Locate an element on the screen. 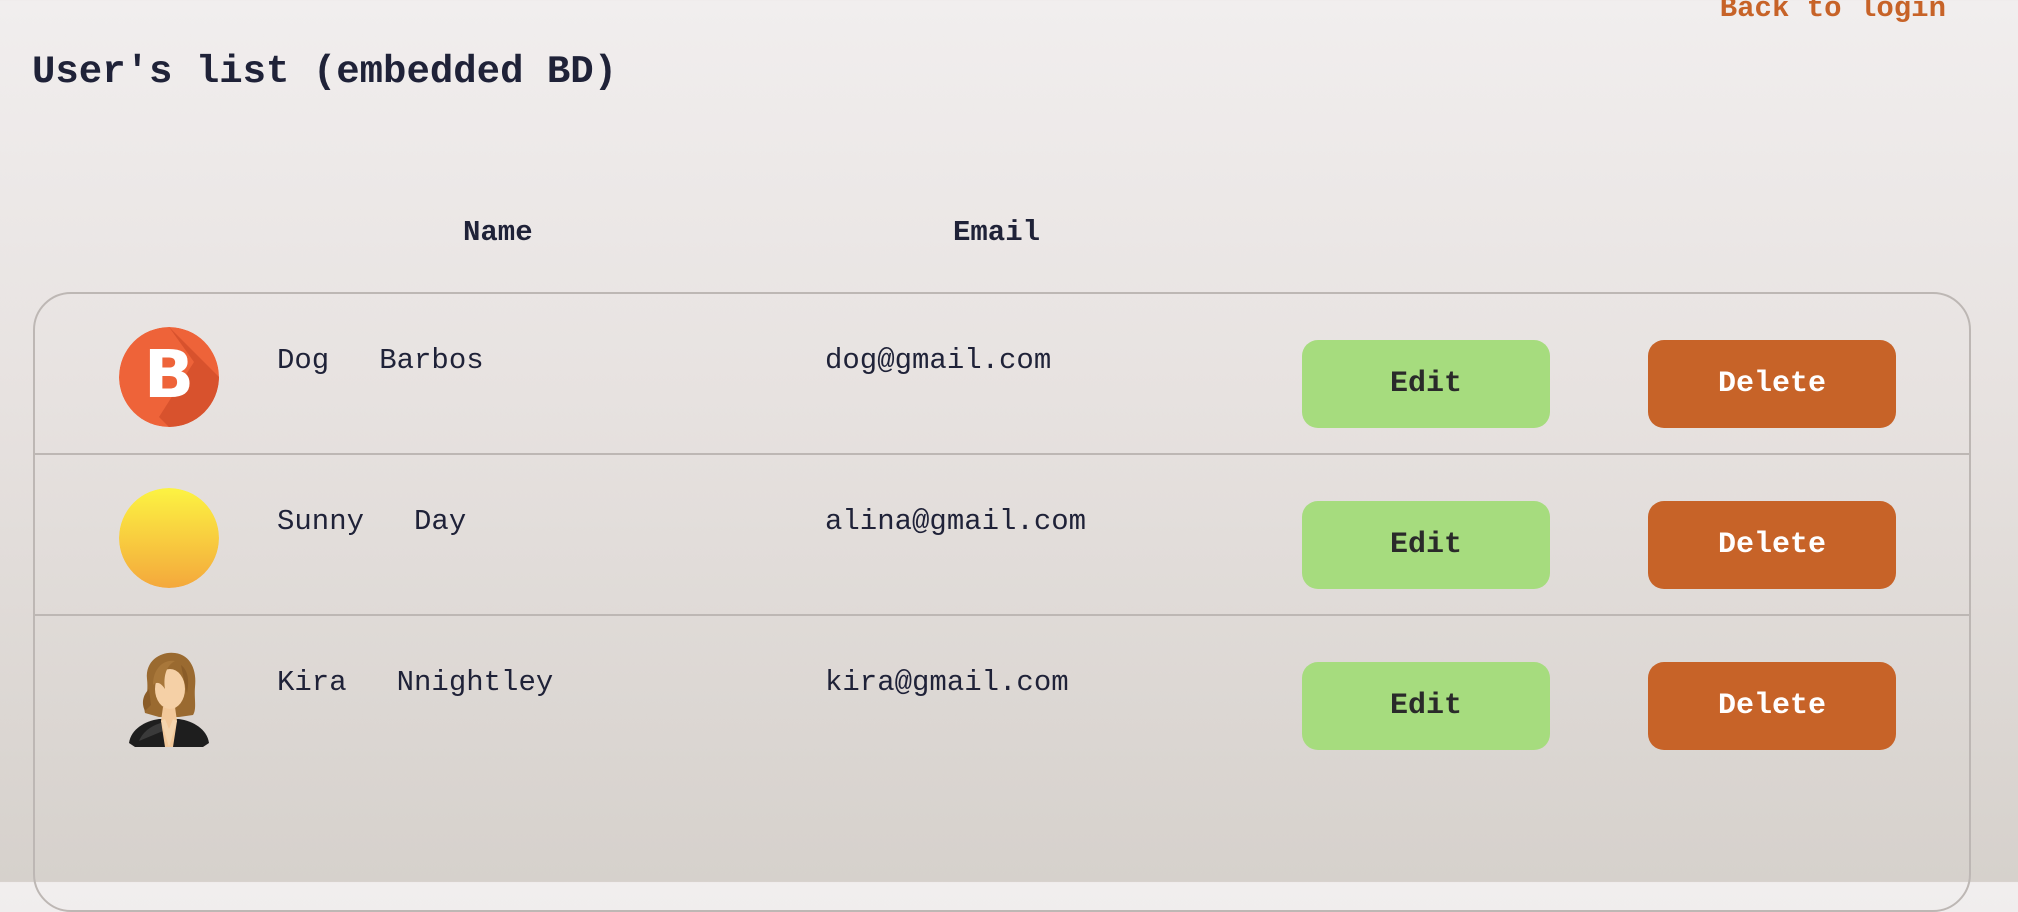 Image resolution: width=2018 pixels, height=912 pixels. svg-text: B is located at coordinates (169, 374).